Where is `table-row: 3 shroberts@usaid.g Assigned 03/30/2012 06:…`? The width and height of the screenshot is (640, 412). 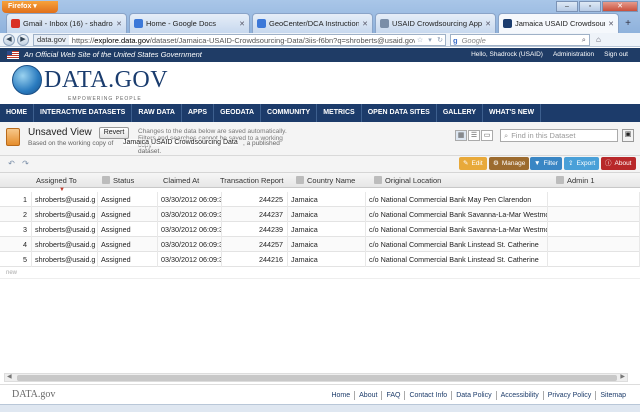 table-row: 3 shroberts@usaid.g Assigned 03/30/2012 06:… is located at coordinates (320, 229).